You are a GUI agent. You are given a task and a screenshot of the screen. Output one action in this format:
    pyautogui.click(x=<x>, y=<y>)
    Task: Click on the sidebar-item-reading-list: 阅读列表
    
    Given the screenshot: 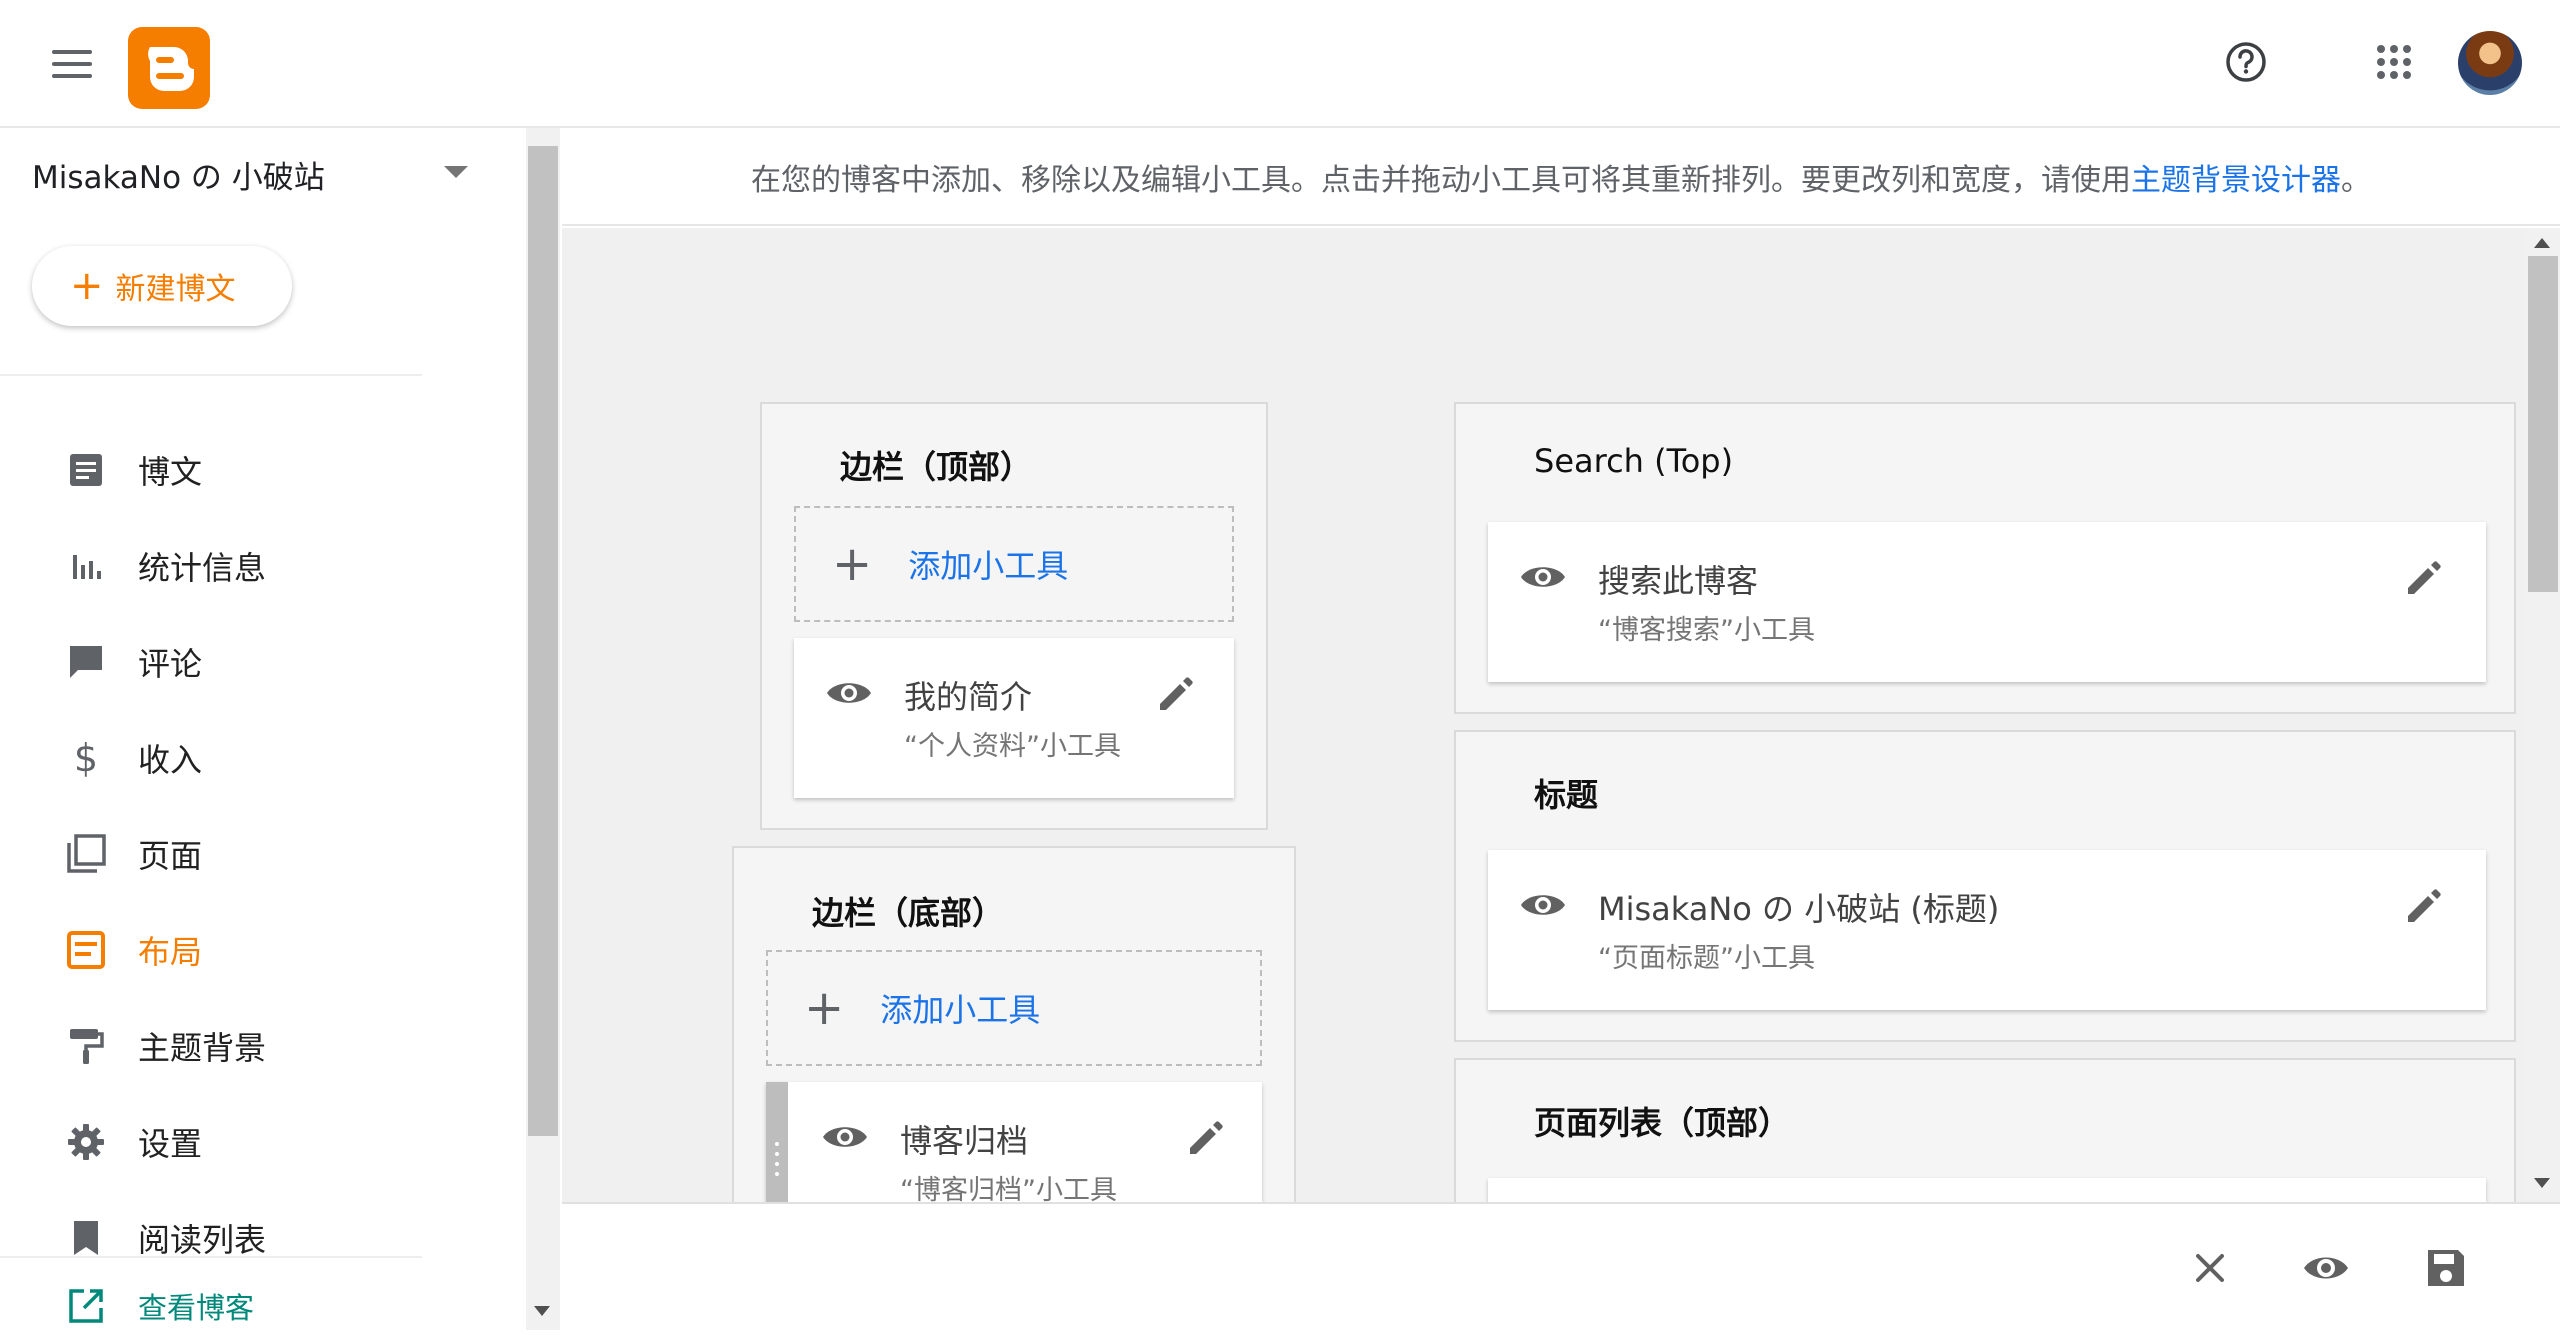 What is the action you would take?
    pyautogui.click(x=242, y=1238)
    